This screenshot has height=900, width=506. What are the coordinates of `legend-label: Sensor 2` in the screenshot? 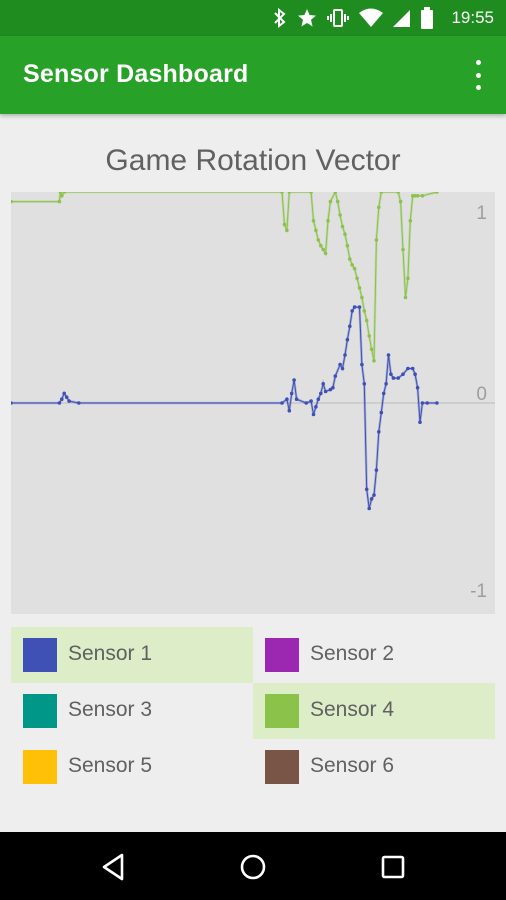 It's located at (352, 653).